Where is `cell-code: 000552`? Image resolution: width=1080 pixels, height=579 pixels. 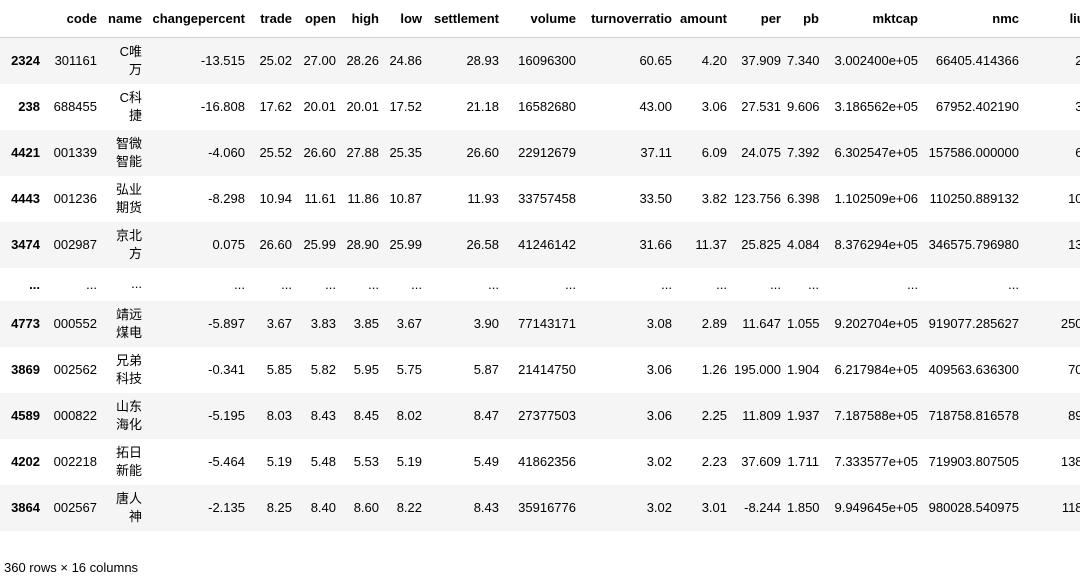
cell-code: 000552 is located at coordinates (75, 323).